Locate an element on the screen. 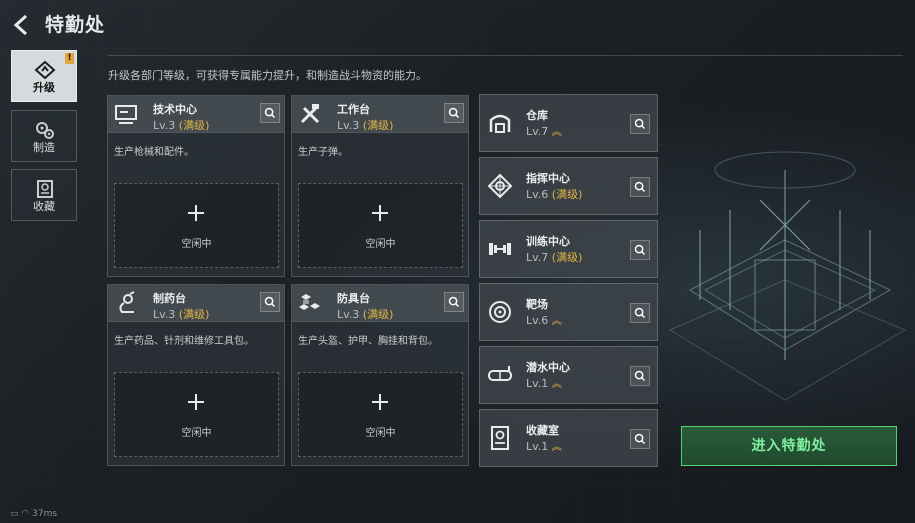  dept-level: Lv.6 (满级) is located at coordinates (554, 194).